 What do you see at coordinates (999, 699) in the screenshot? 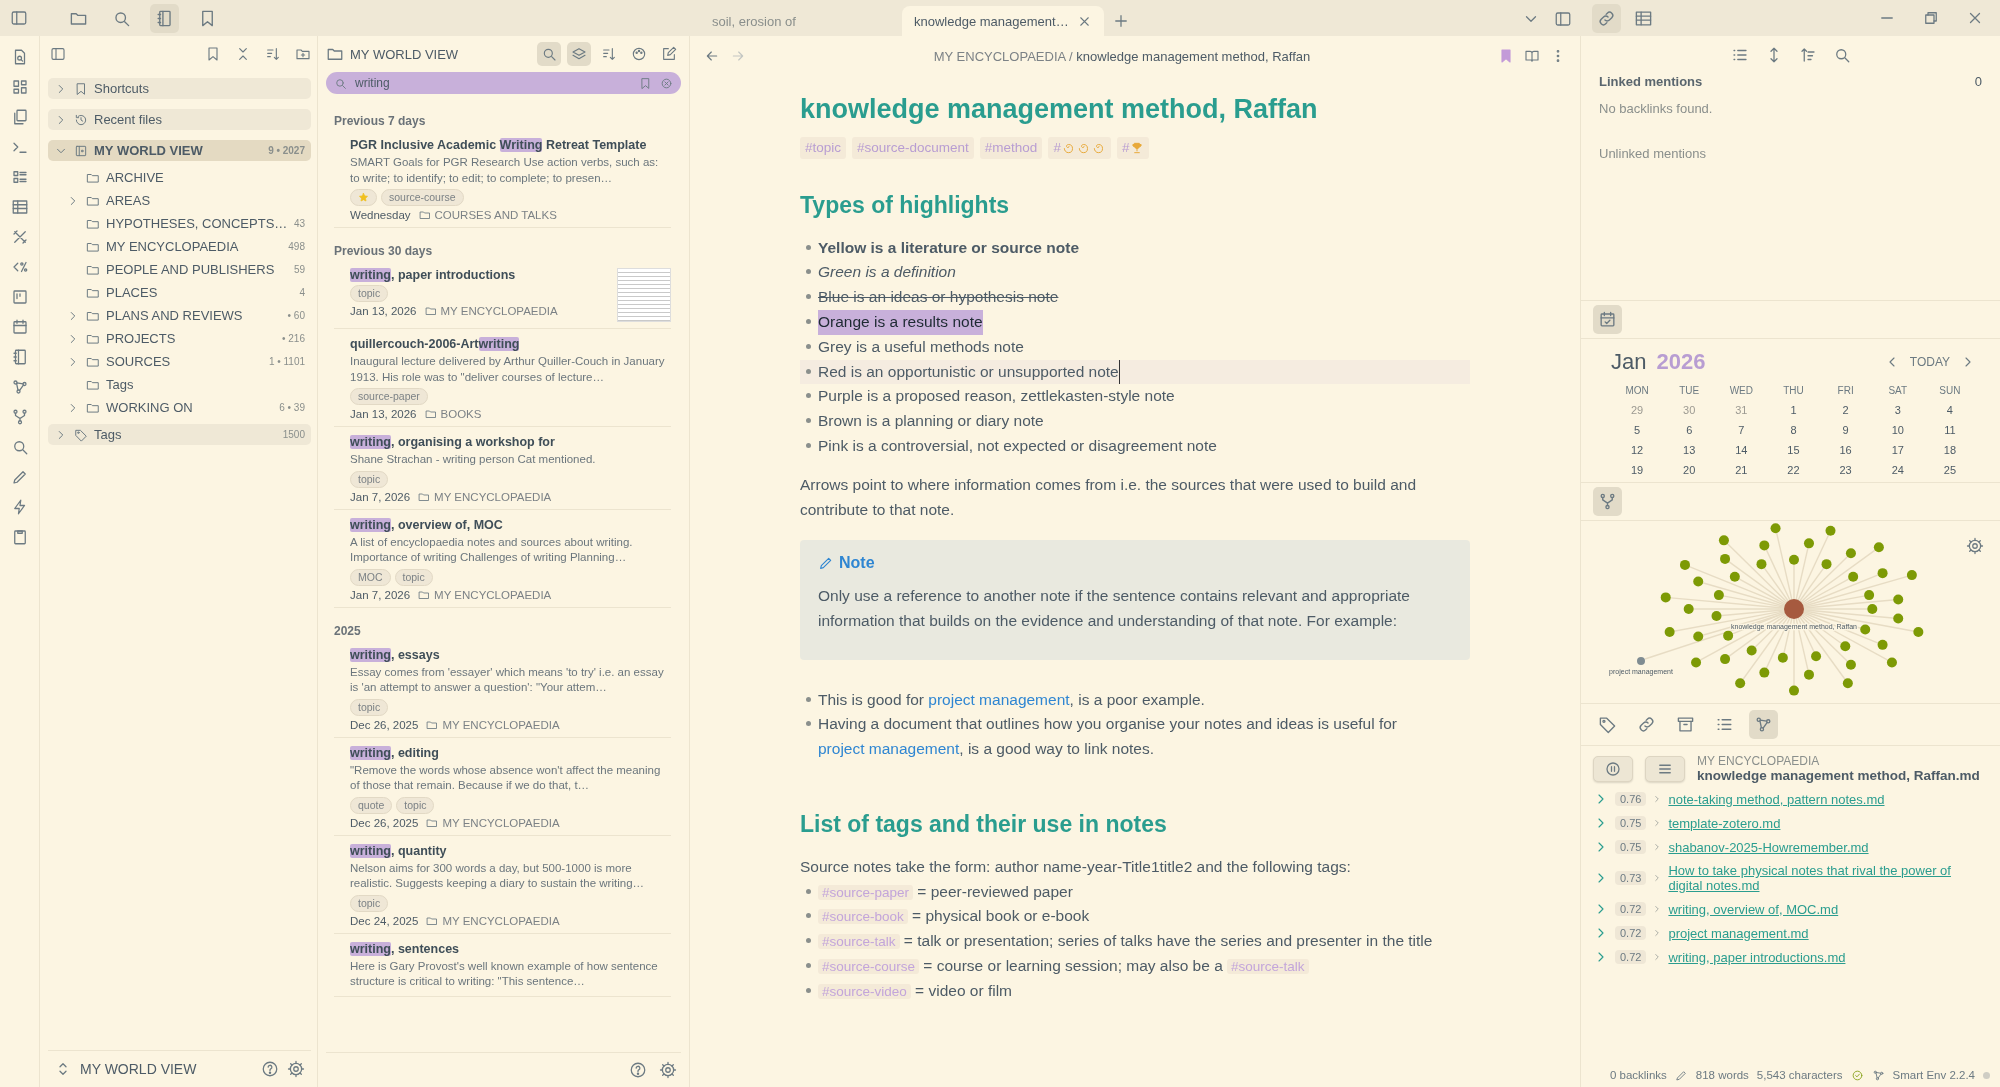
I see `internal-link: project management` at bounding box center [999, 699].